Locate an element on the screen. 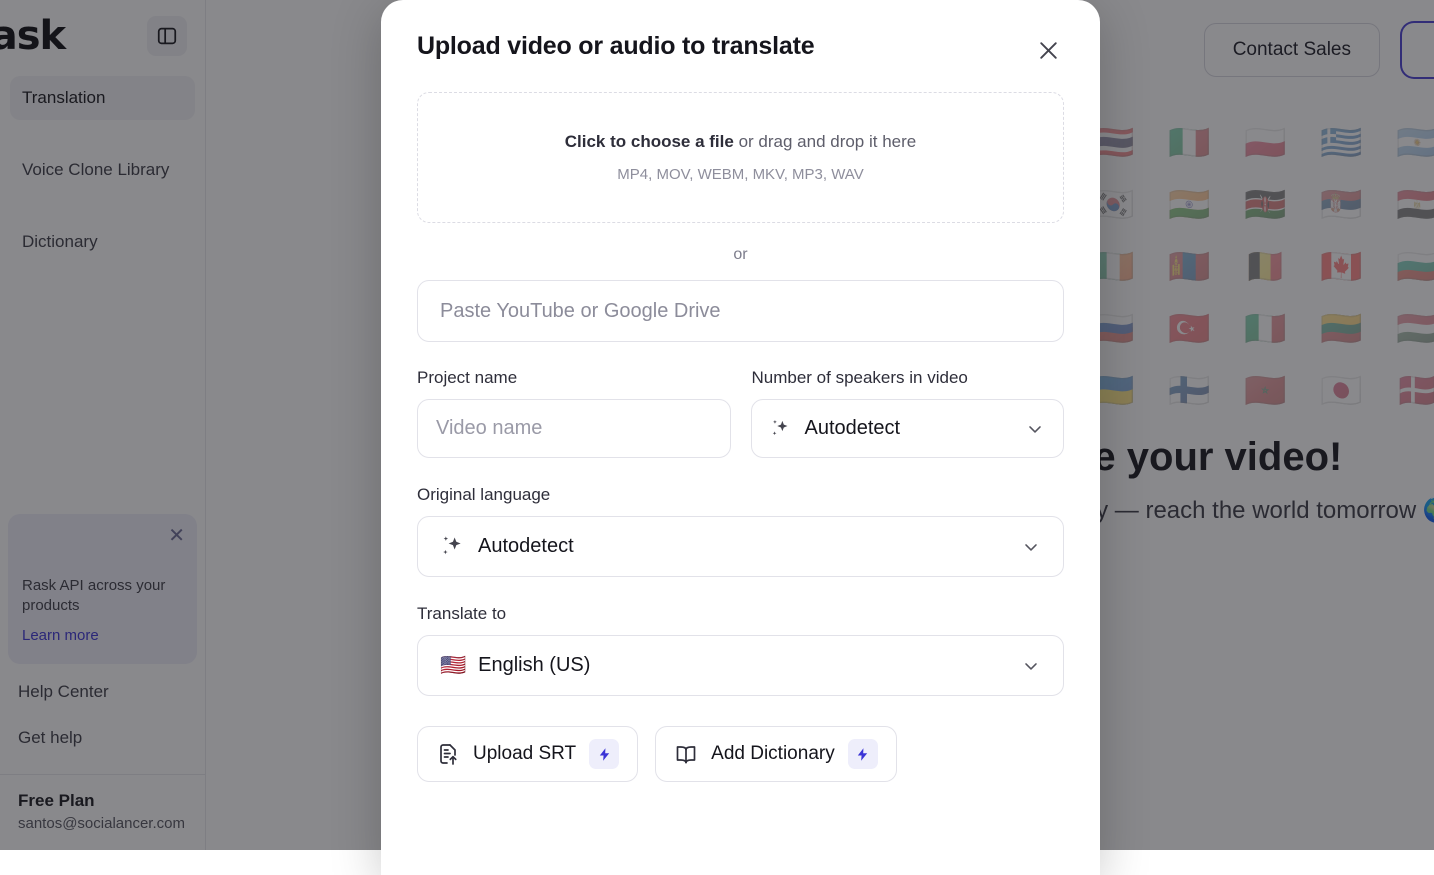 This screenshot has width=1434, height=875. original-language-value-wrap: Autodetect is located at coordinates (730, 547).